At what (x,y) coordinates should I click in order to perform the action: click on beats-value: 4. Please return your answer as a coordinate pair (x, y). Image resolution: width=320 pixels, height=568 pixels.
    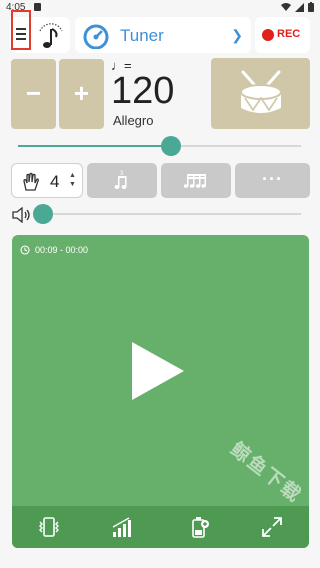
    Looking at the image, I should click on (55, 181).